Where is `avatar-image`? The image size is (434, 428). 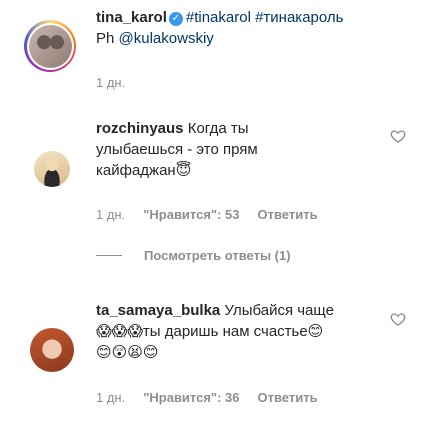 avatar-image is located at coordinates (50, 46).